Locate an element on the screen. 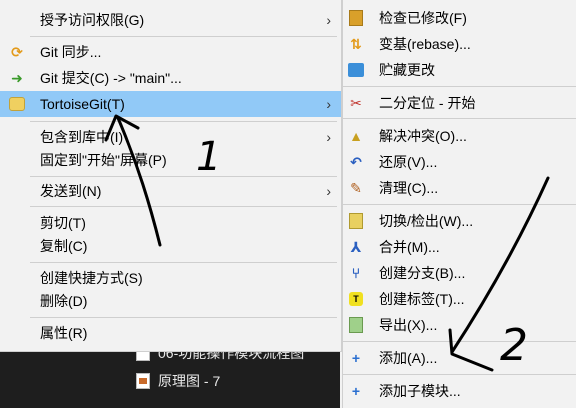 The width and height of the screenshot is (576, 408). submenu-item-bisect: ✂ 二分定位 - 开始 is located at coordinates (459, 103).